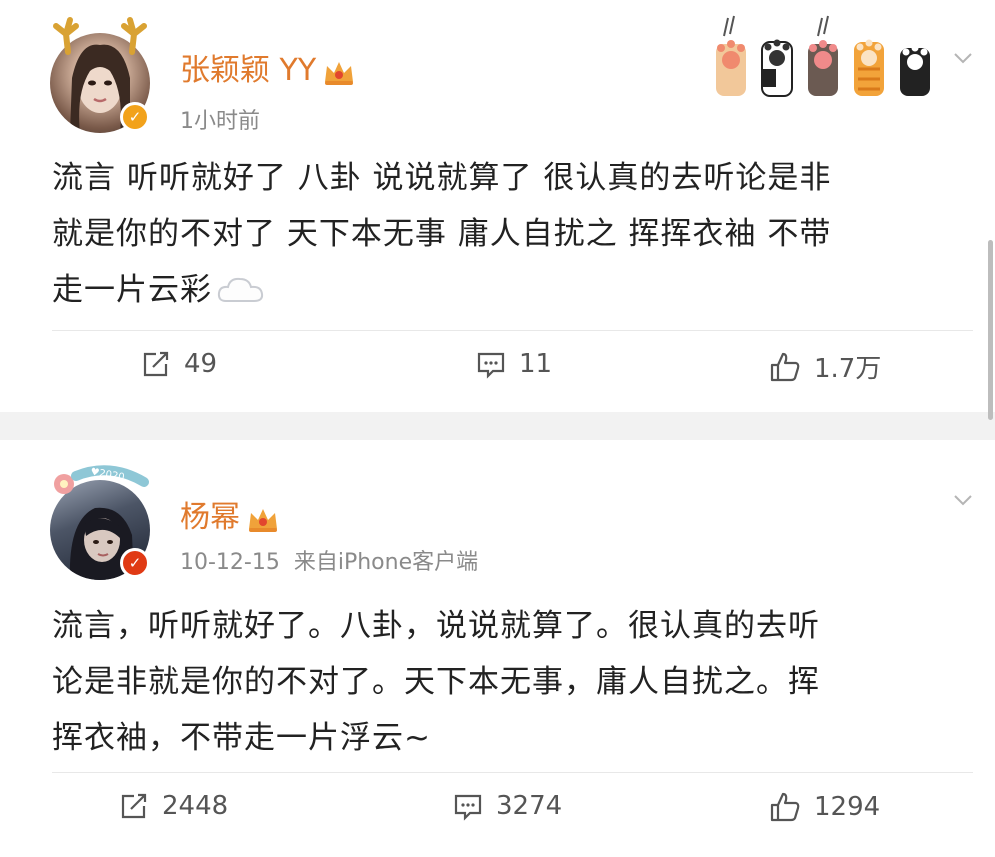 Image resolution: width=995 pixels, height=857 pixels. I want to click on feed-separator, so click(497, 426).